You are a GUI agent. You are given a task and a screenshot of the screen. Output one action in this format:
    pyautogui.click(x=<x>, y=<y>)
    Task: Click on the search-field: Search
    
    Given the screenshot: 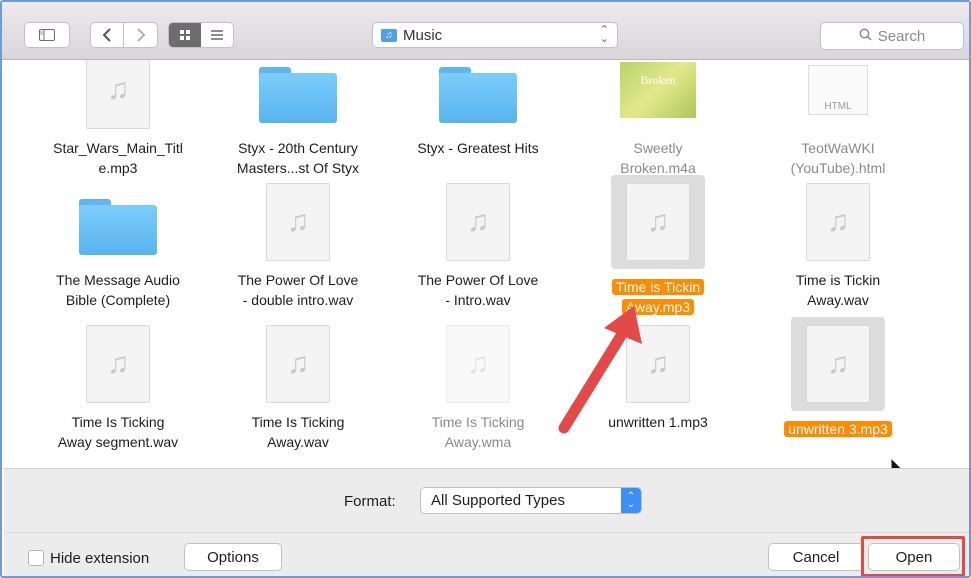 What is the action you would take?
    pyautogui.click(x=892, y=36)
    